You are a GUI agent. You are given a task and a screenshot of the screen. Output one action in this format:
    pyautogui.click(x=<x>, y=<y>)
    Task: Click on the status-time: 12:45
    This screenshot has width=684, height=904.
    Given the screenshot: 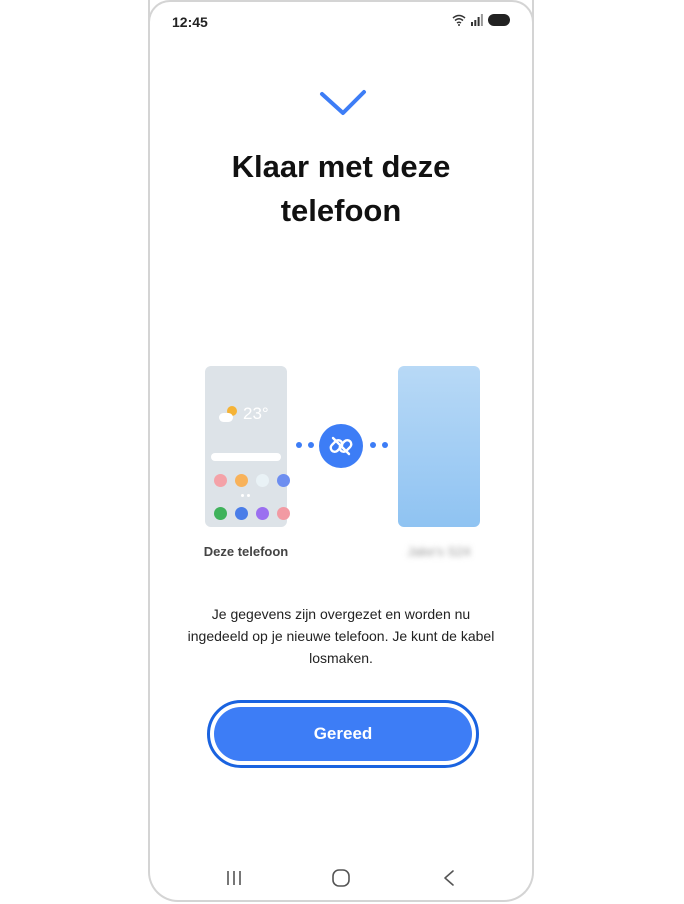 What is the action you would take?
    pyautogui.click(x=190, y=22)
    